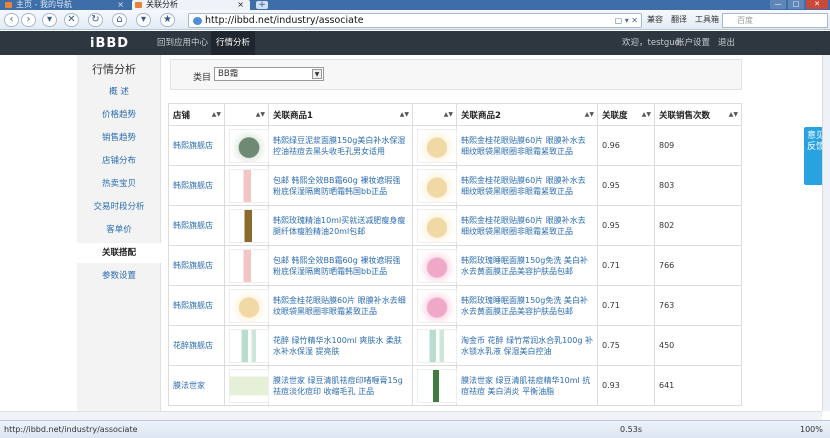  Describe the element at coordinates (340, 305) in the screenshot. I see `product1-link: 韩熙金桂花眼贴膜60片 眼膜补水去细纹眼袋黑眼圈非眼霜紧致正品` at that location.